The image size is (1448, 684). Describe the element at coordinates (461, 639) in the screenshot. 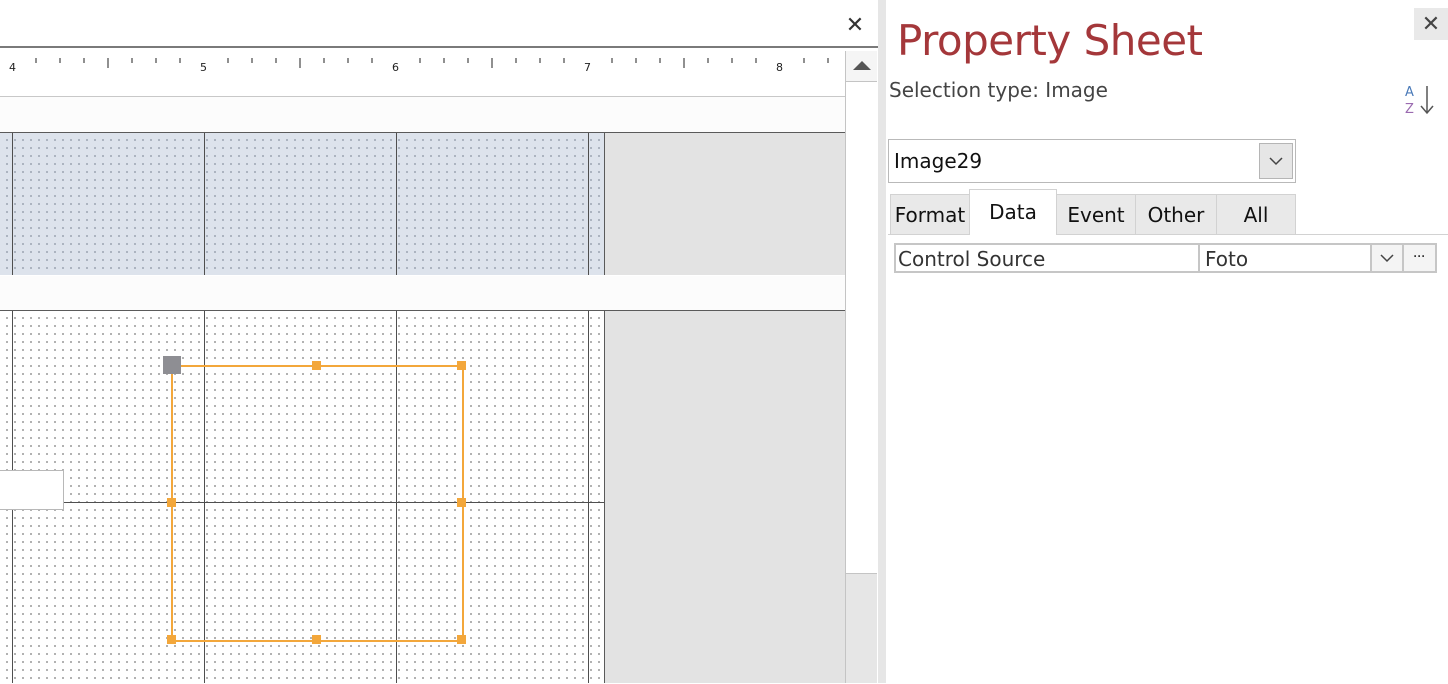

I see `resize-handle-bottom-right` at that location.